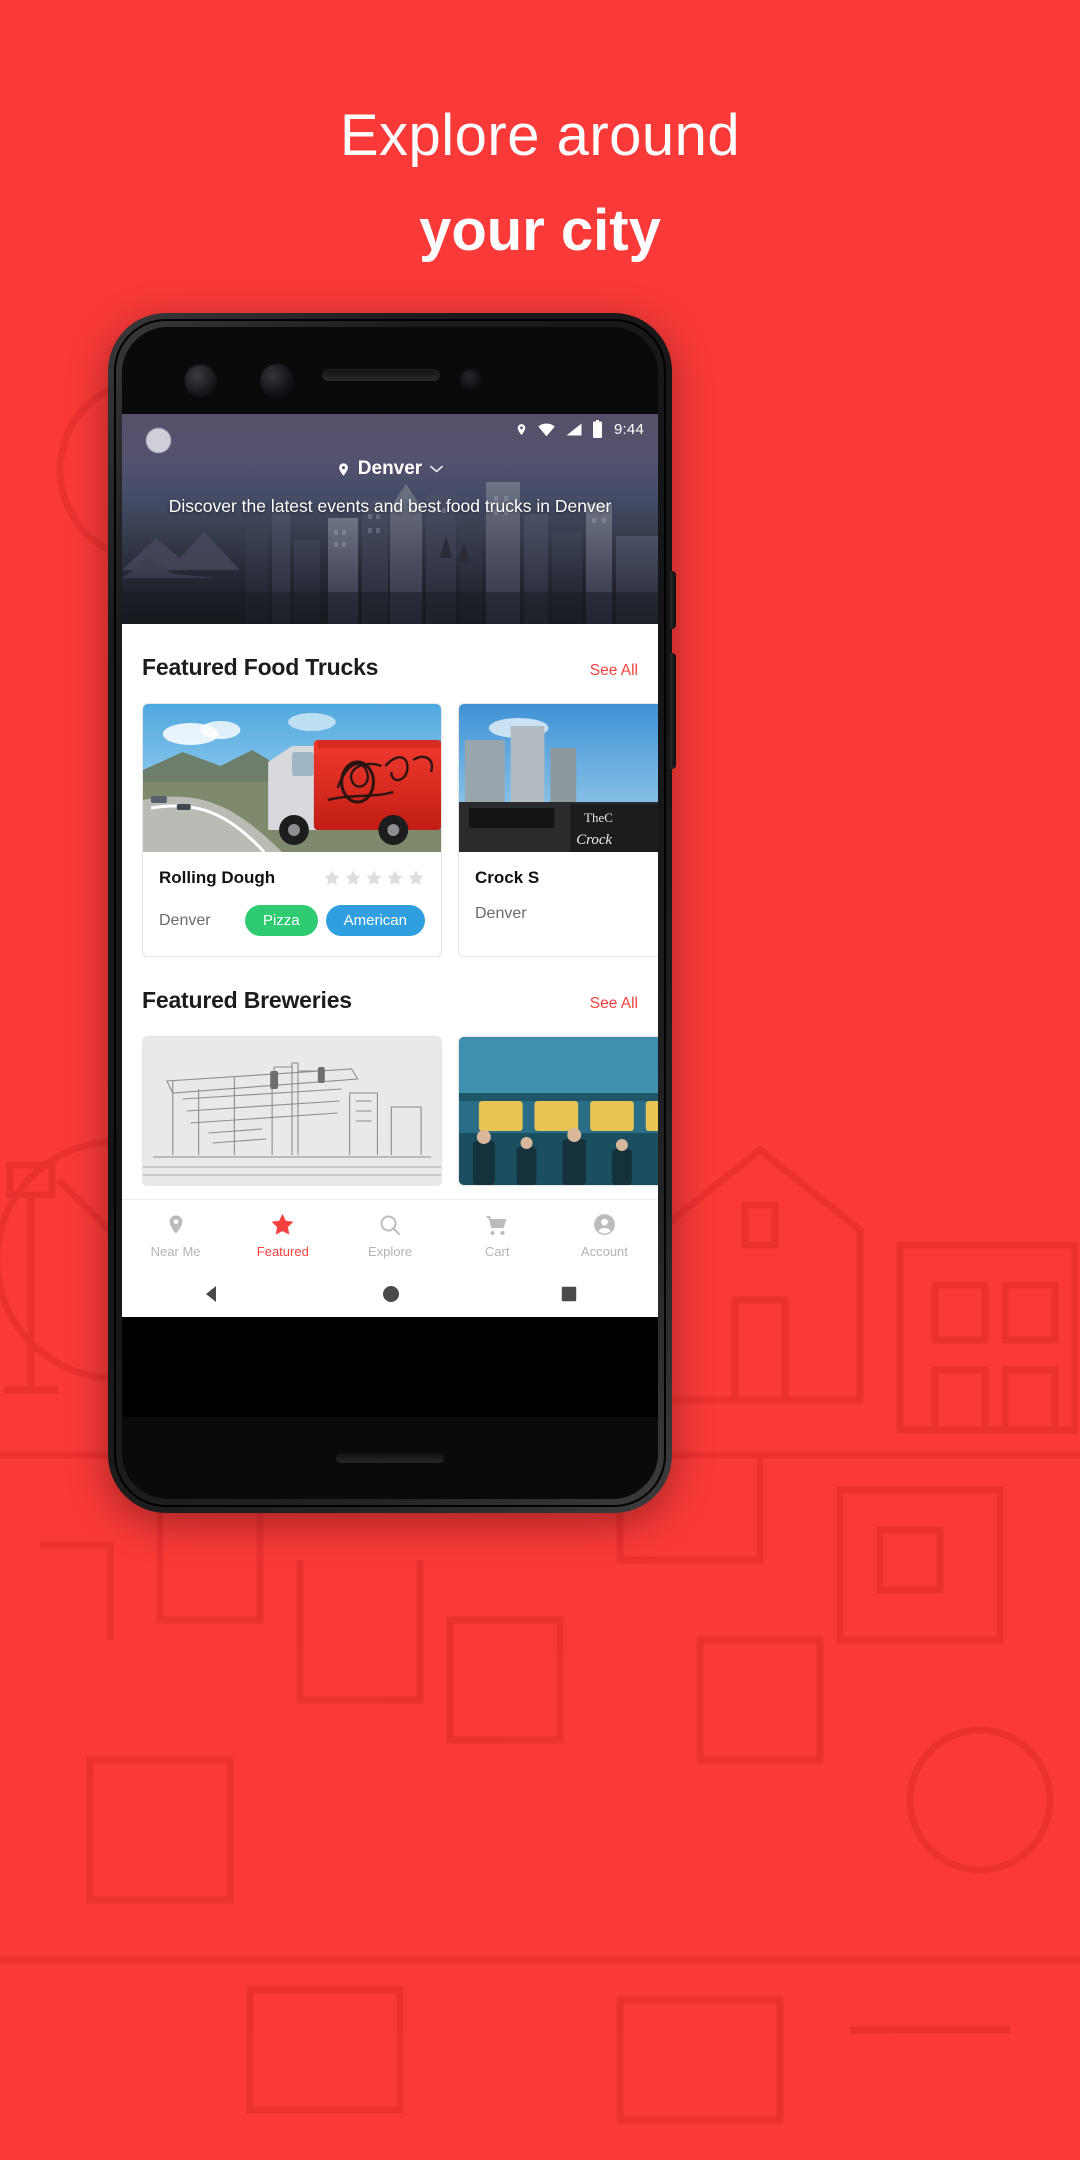  I want to click on city-selector: Denver, so click(390, 469).